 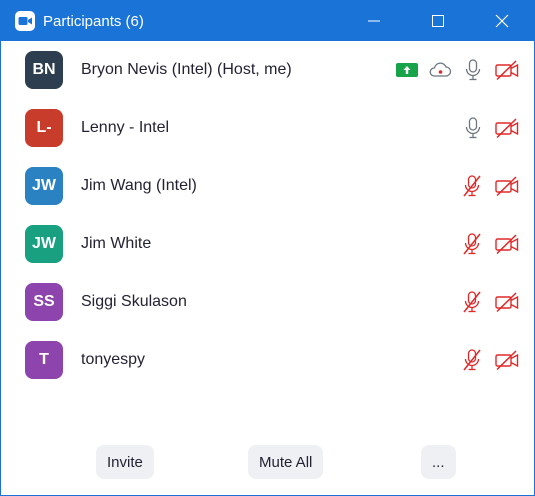 I want to click on maximize-button, so click(x=438, y=21).